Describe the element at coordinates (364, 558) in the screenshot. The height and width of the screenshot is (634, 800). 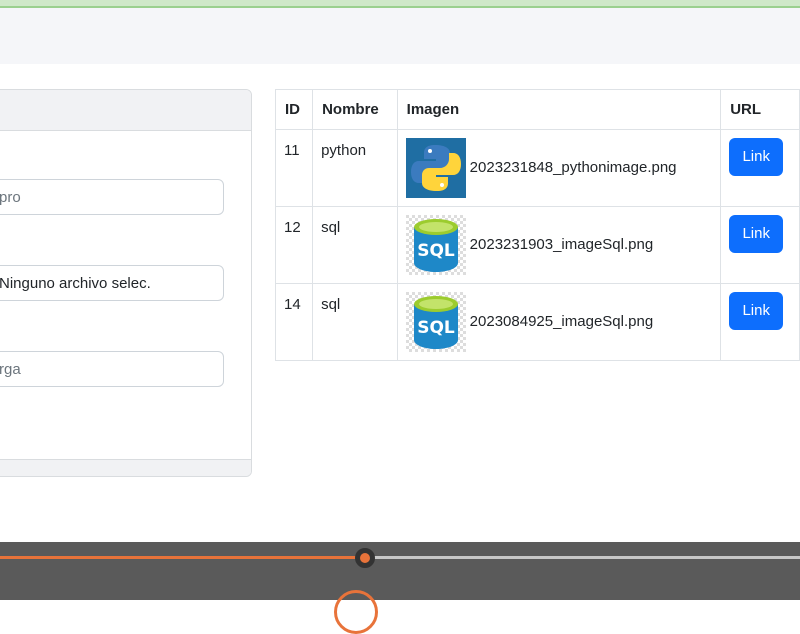
I see `seek-handle` at that location.